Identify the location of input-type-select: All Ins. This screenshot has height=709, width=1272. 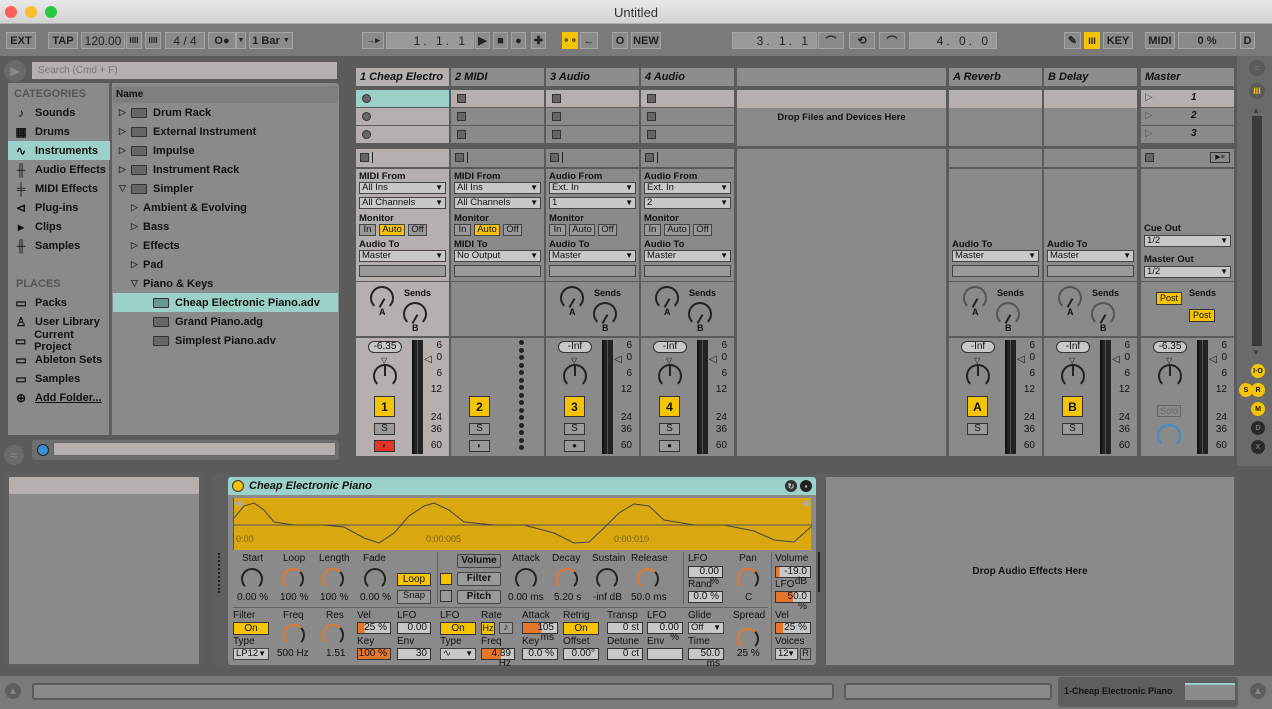
(402, 188).